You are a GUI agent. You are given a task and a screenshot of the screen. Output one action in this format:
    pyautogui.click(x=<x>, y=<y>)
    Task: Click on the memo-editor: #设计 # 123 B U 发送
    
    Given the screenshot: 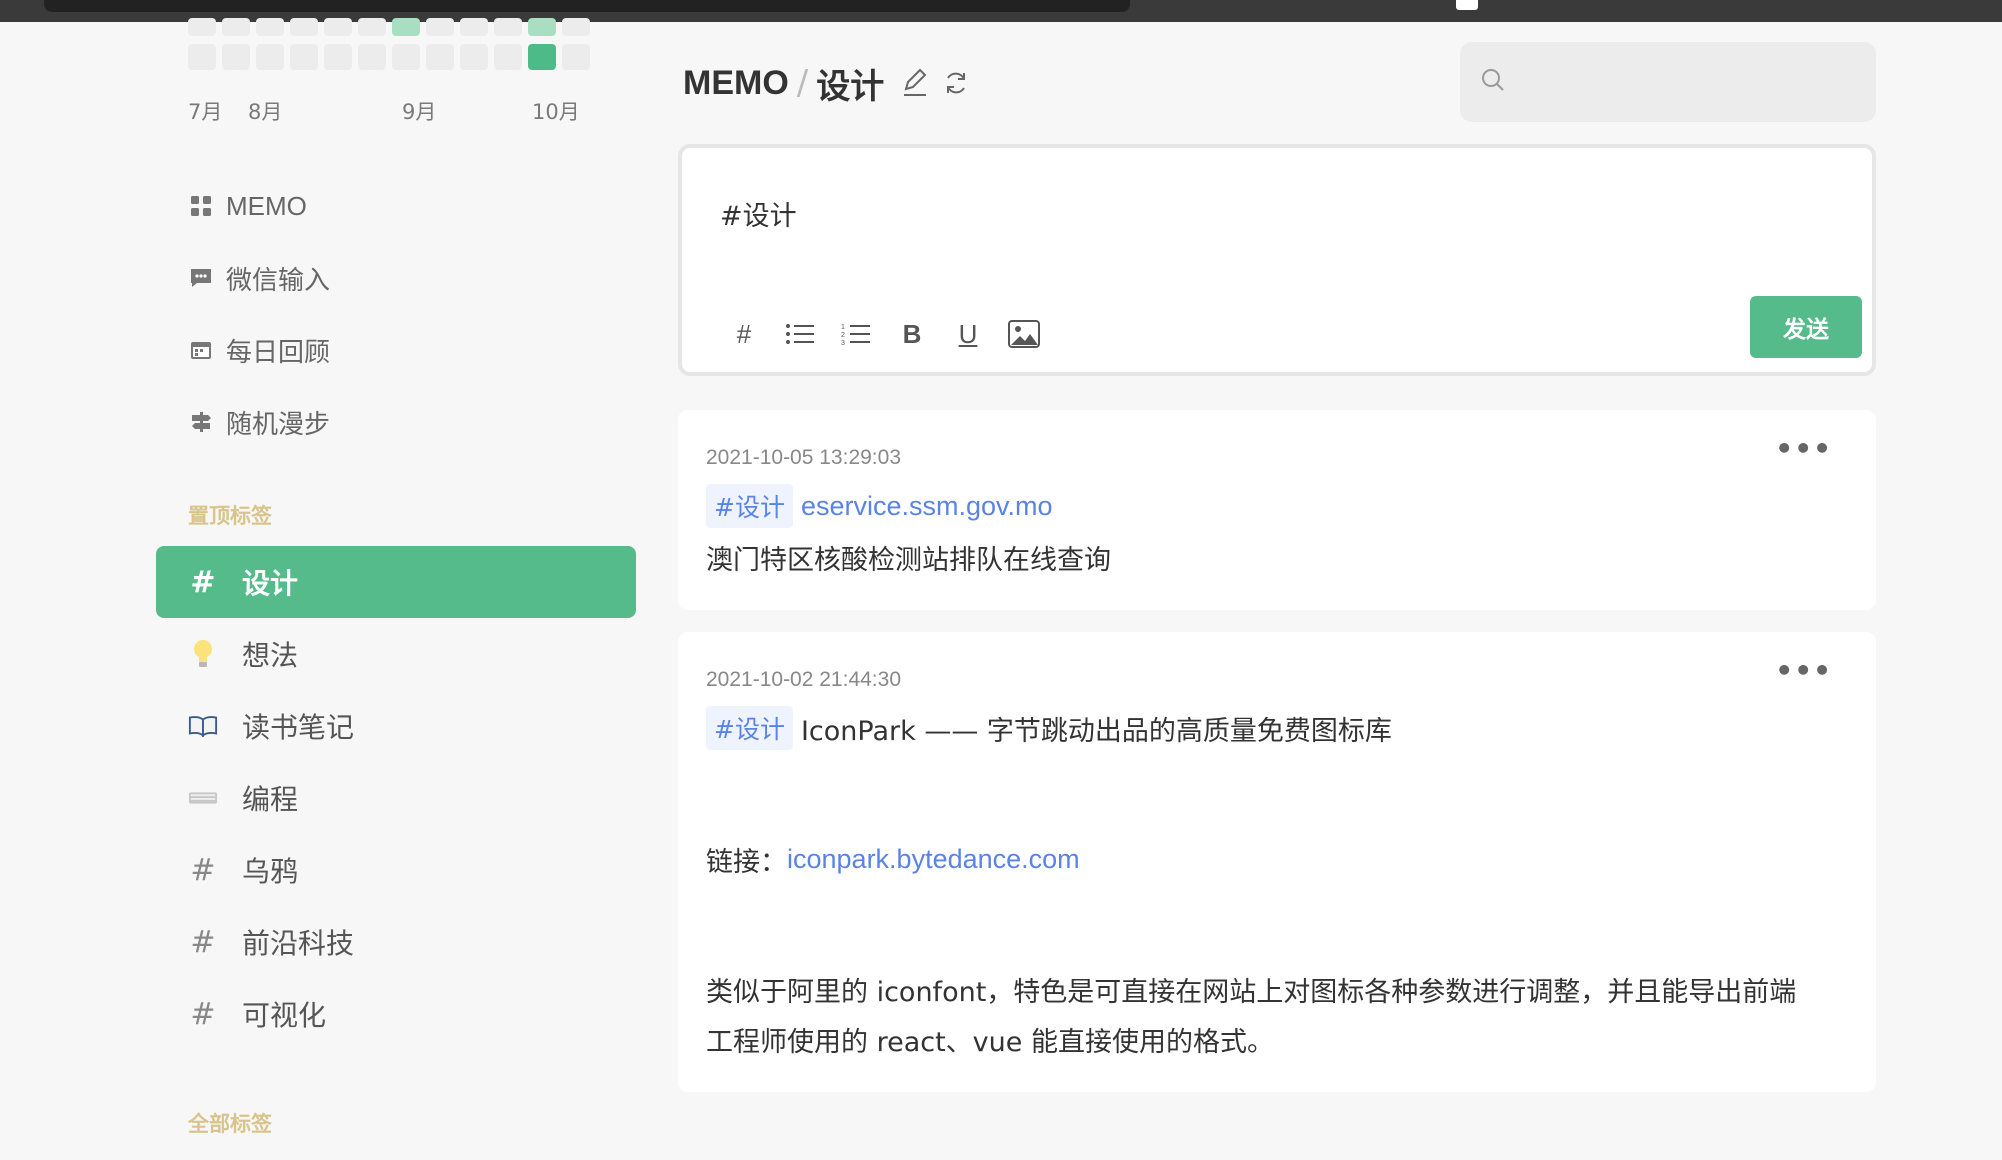 What is the action you would take?
    pyautogui.click(x=1277, y=260)
    